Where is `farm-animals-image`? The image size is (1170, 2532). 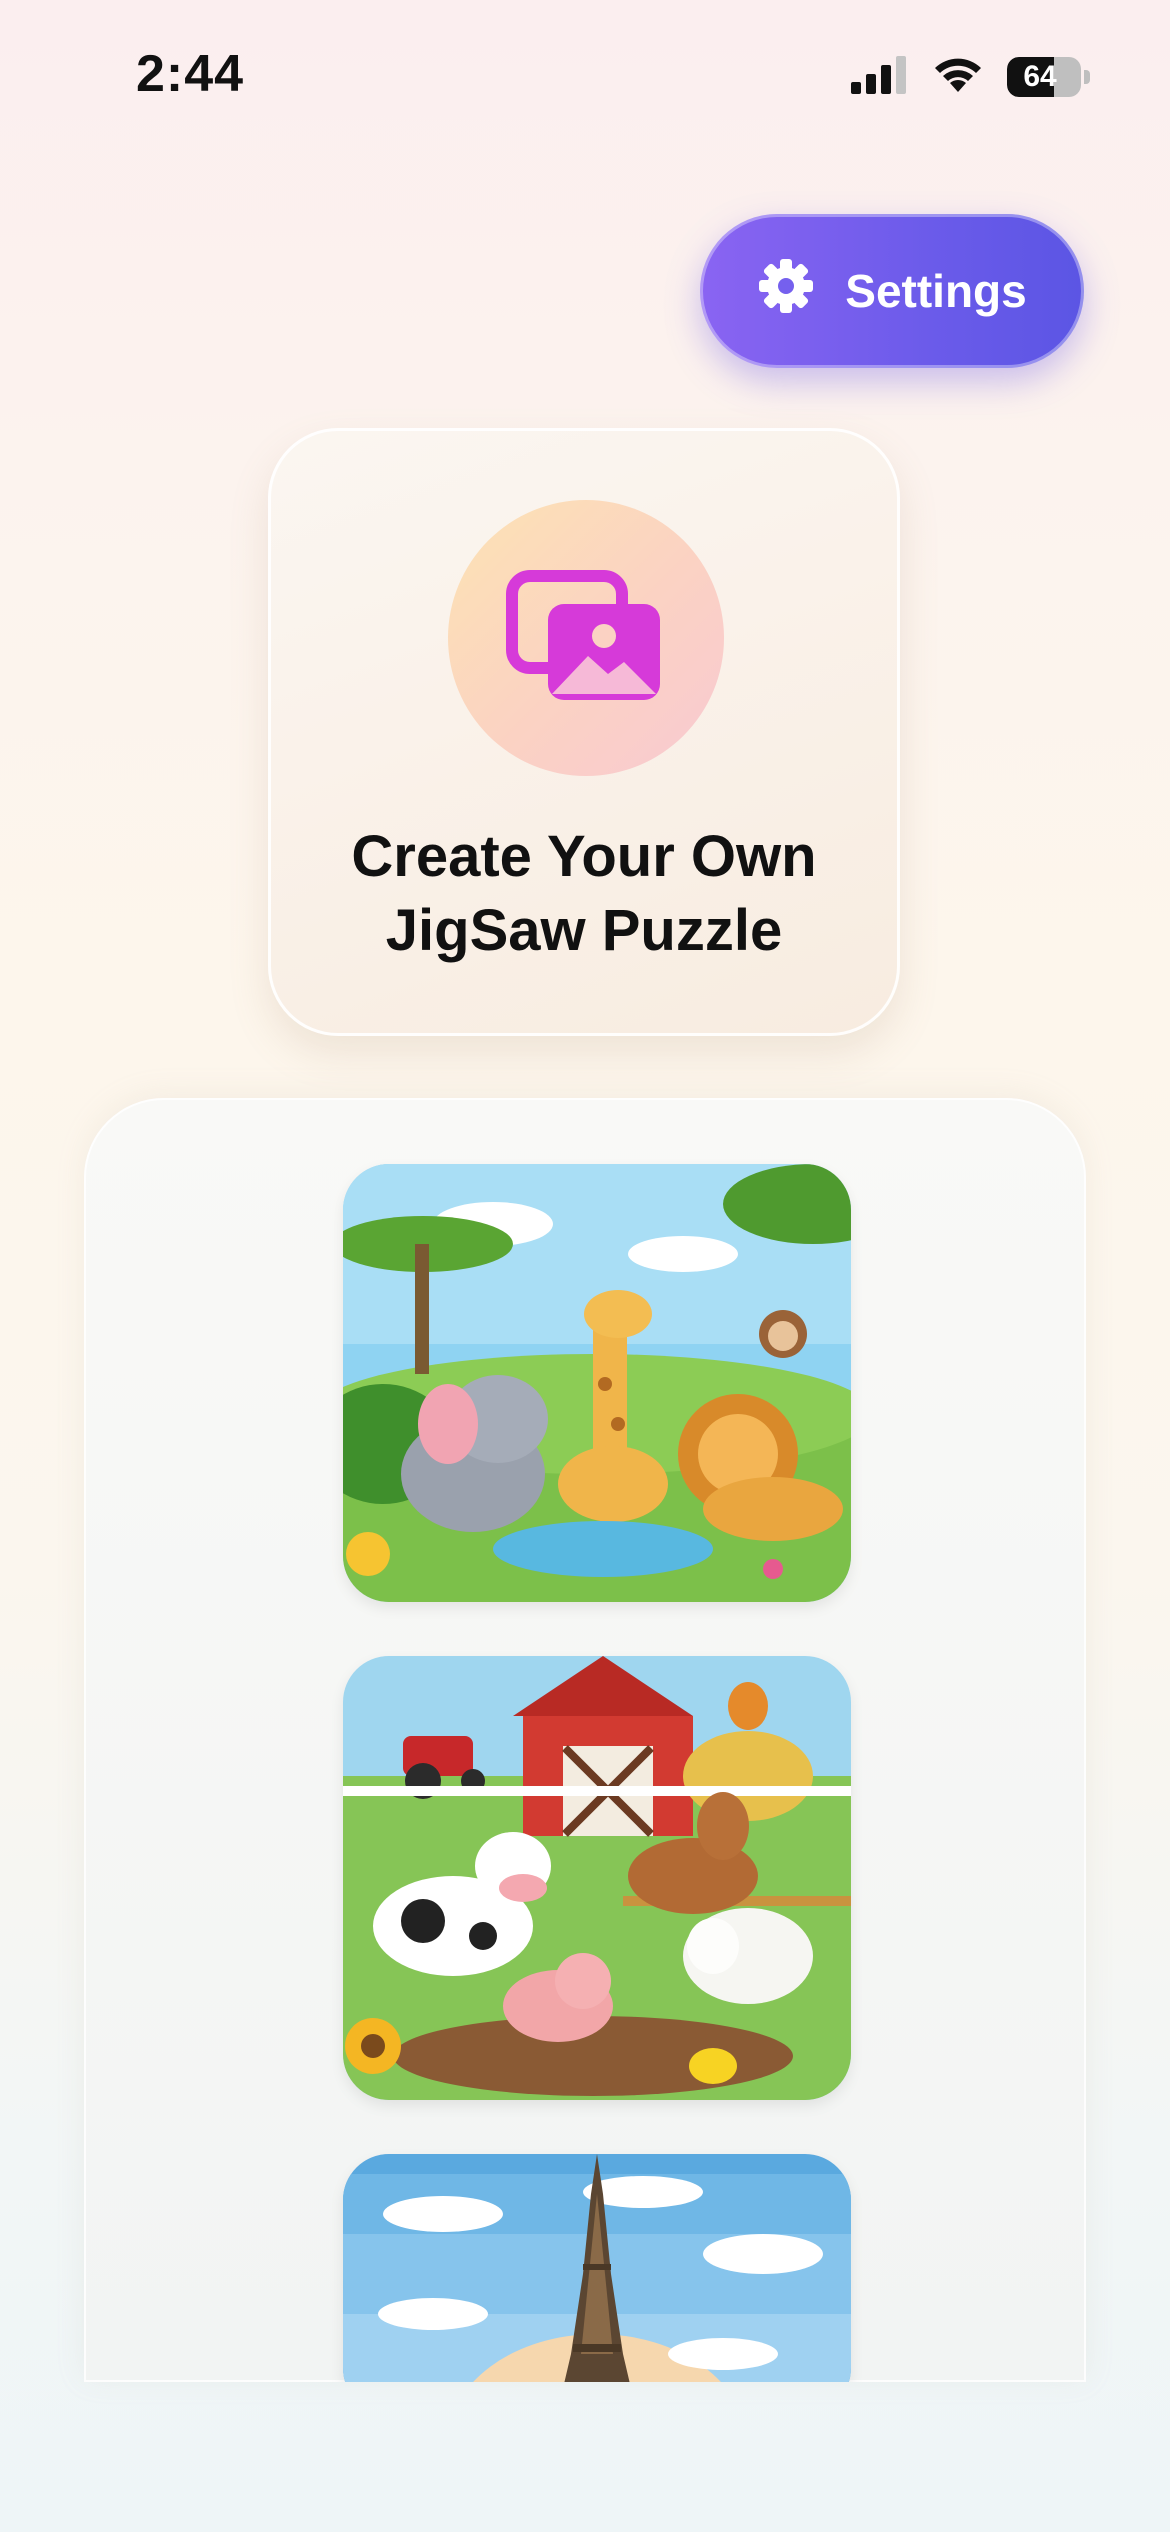
farm-animals-image is located at coordinates (597, 1878).